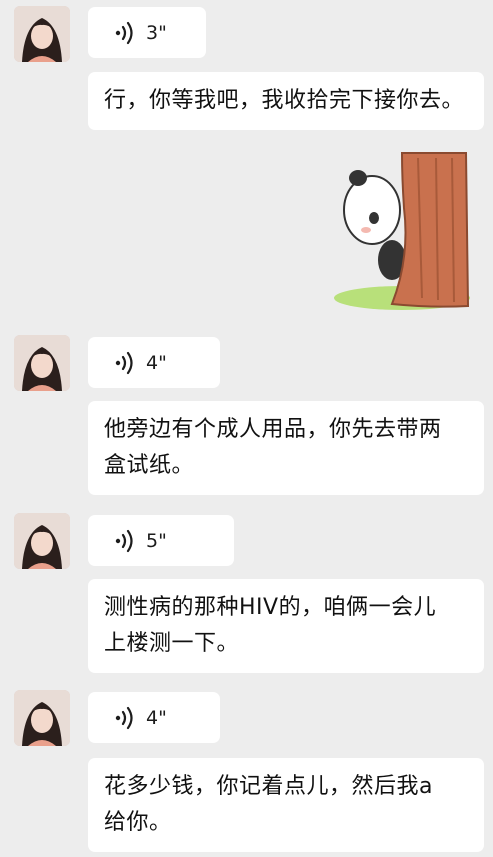 This screenshot has width=493, height=857. Describe the element at coordinates (286, 805) in the screenshot. I see `text-message: 花多少钱，你记着点儿，然后我a 给你。` at that location.